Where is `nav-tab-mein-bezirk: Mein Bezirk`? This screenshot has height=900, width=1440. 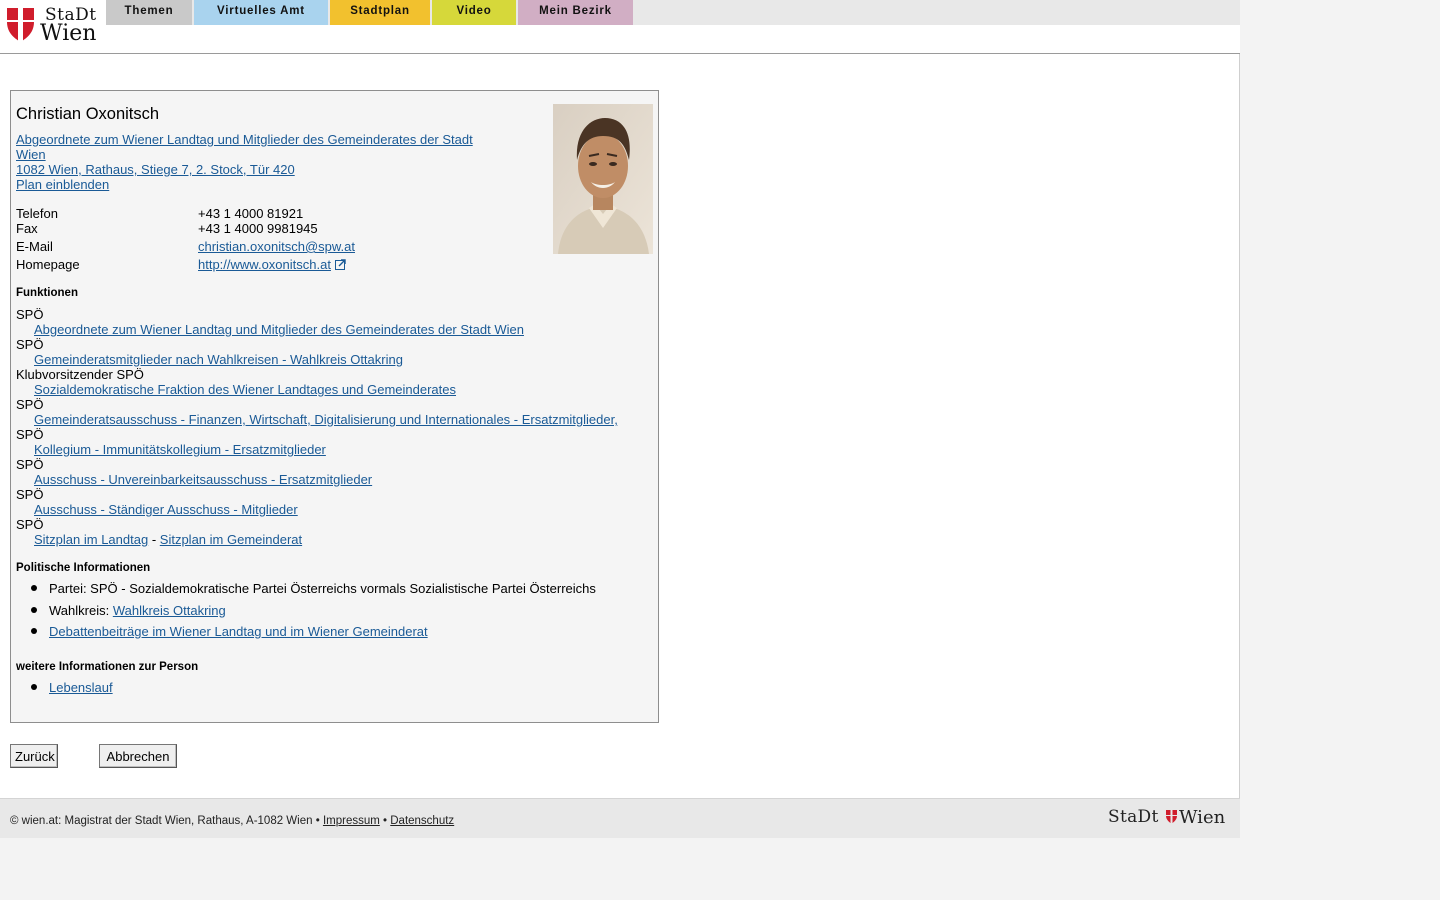
nav-tab-mein-bezirk: Mein Bezirk is located at coordinates (575, 12).